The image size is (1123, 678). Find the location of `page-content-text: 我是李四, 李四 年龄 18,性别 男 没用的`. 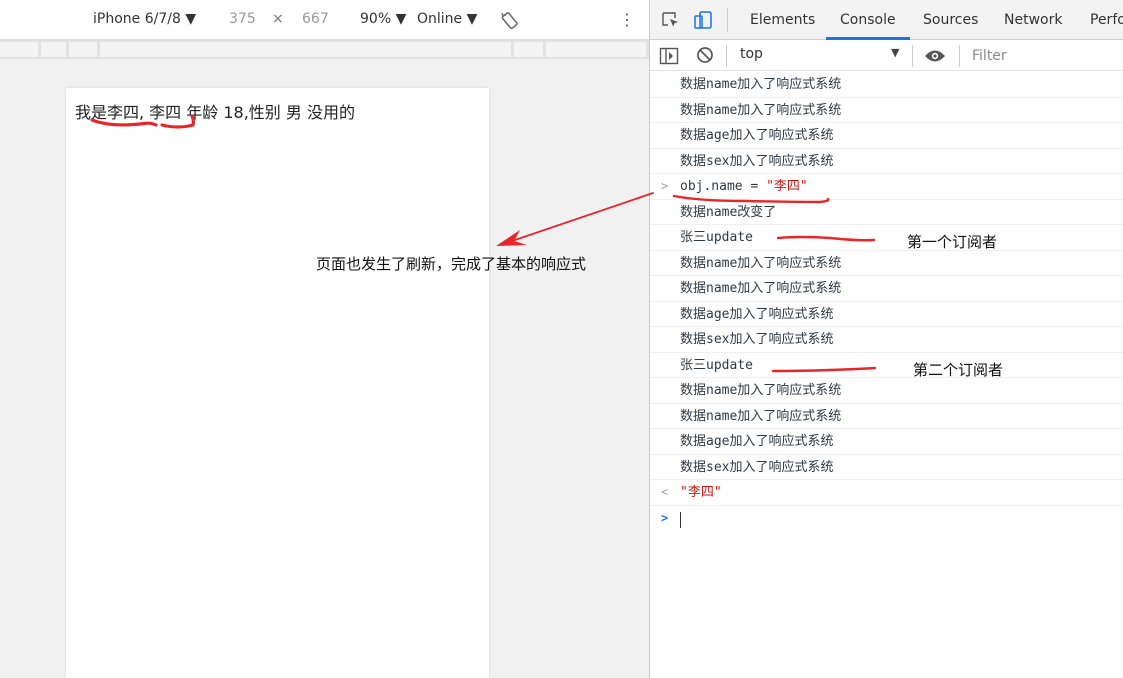

page-content-text: 我是李四, 李四 年龄 18,性别 男 没用的 is located at coordinates (215, 112).